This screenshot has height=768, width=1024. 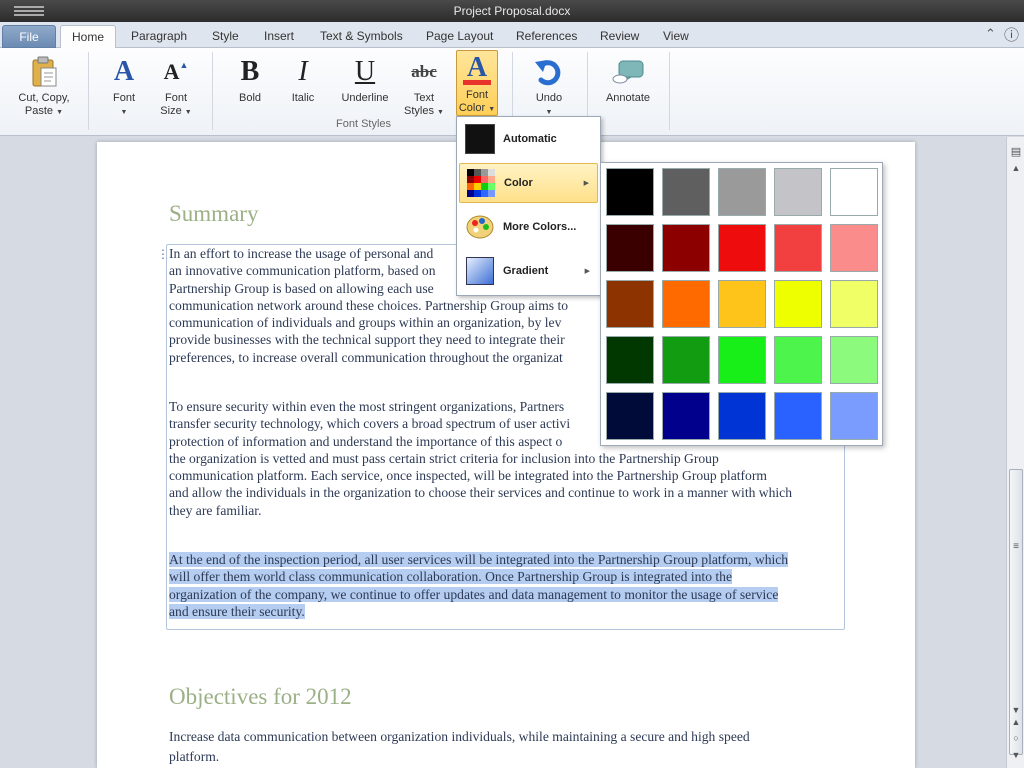 What do you see at coordinates (628, 72) in the screenshot?
I see `annotate-icon` at bounding box center [628, 72].